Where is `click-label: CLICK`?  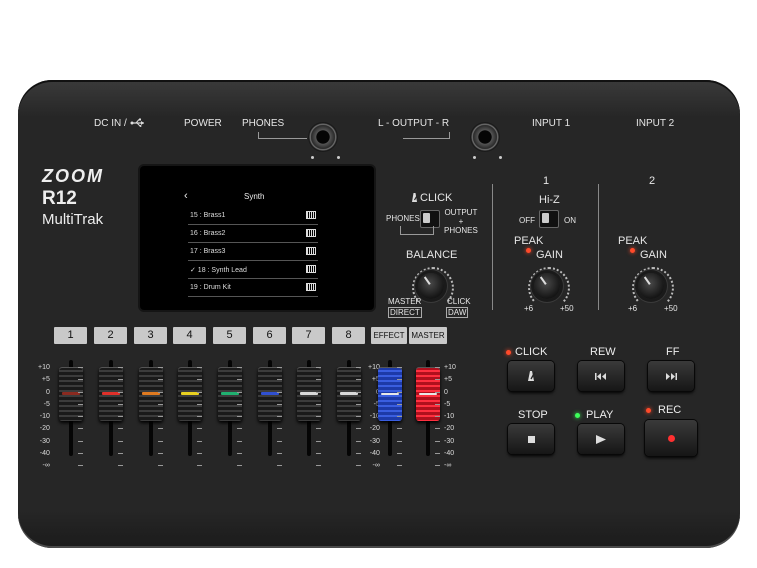
click-label: CLICK is located at coordinates (436, 198).